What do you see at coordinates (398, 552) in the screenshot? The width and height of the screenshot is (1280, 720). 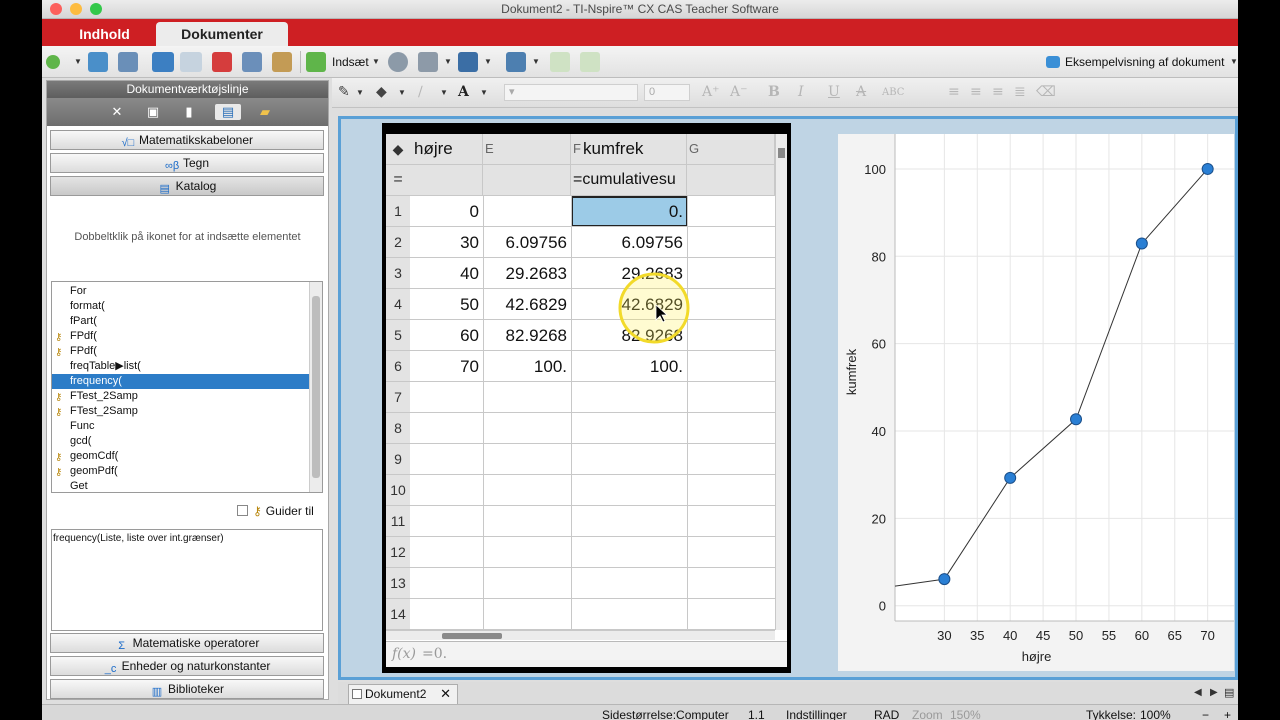 I see `row-label: 12` at bounding box center [398, 552].